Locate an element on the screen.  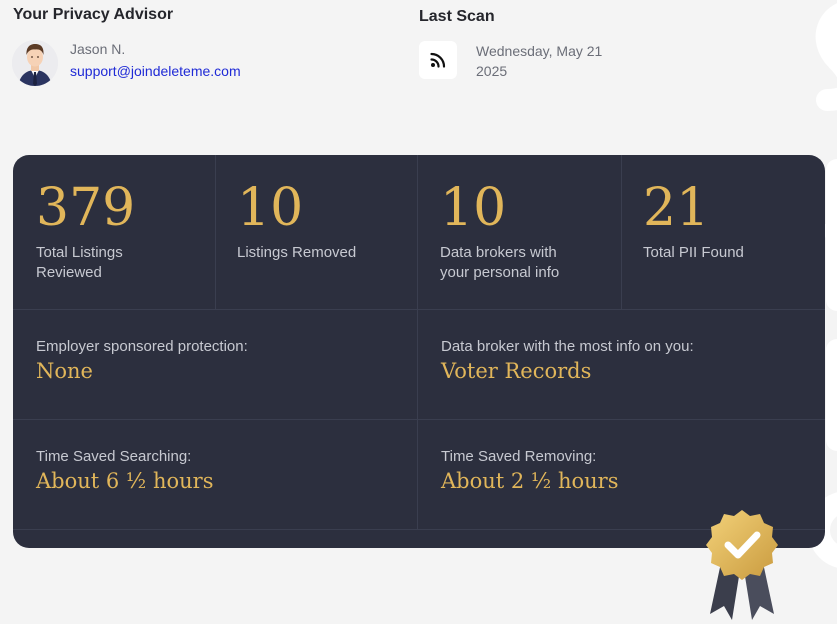
last-scan-date-line1: Wednesday, May 21 is located at coordinates (539, 51).